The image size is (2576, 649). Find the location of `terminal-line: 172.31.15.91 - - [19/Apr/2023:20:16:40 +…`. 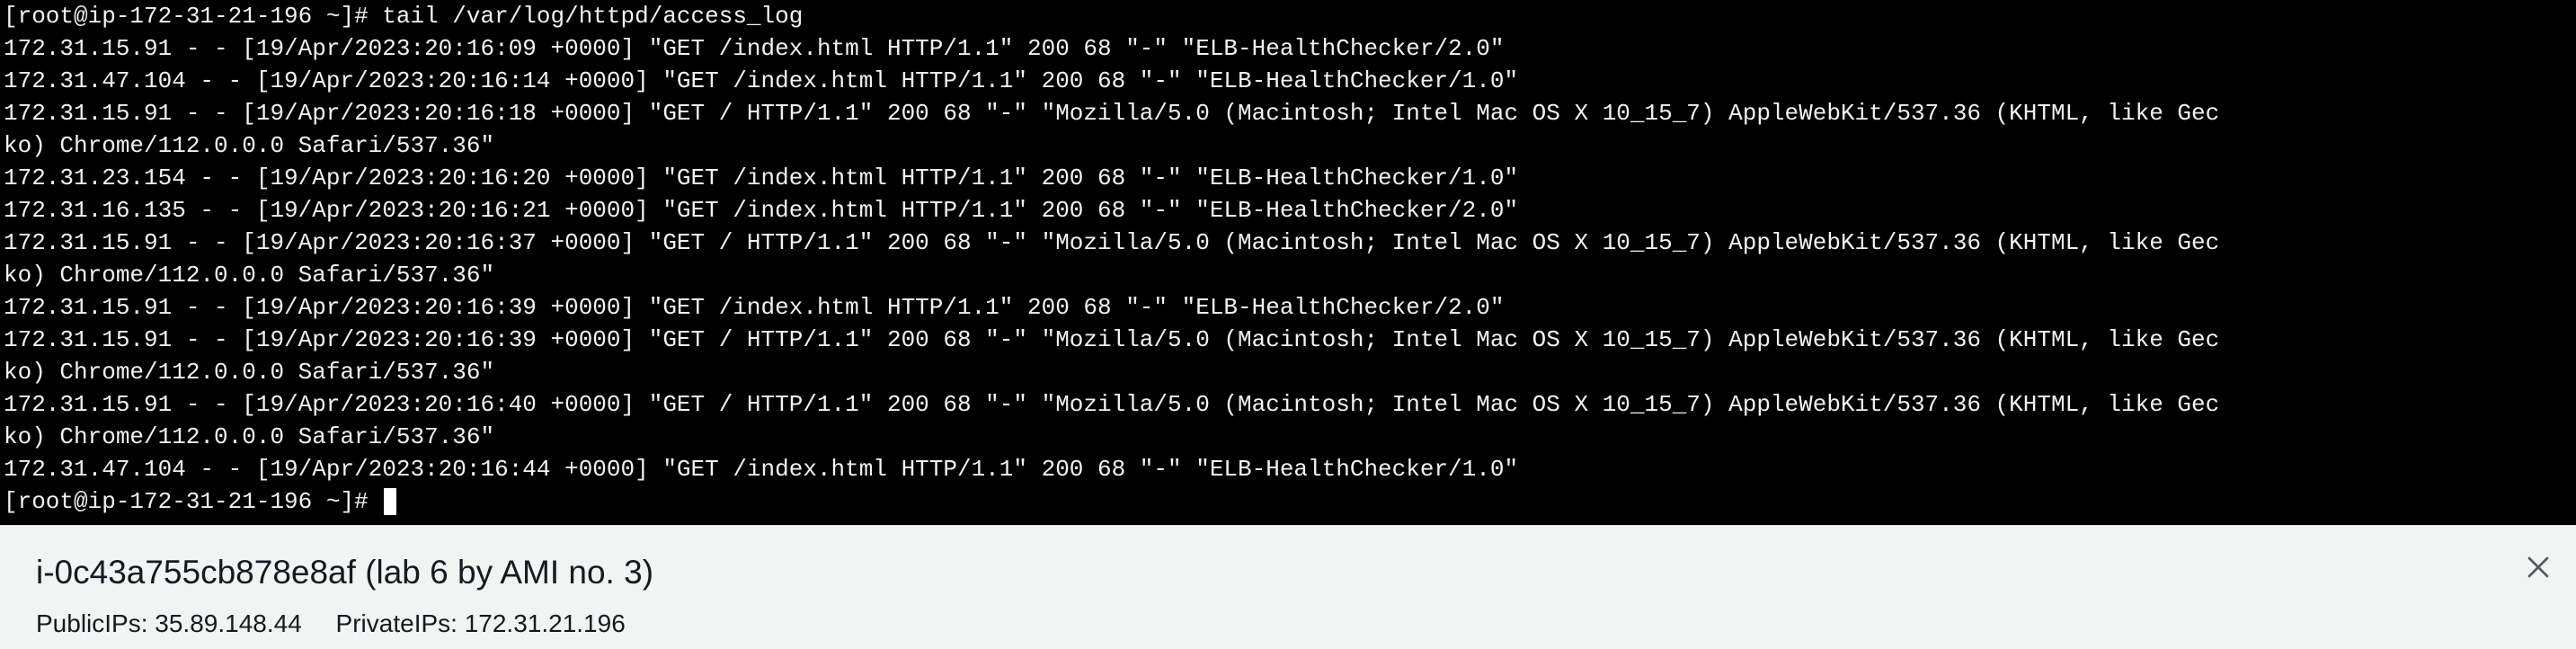

terminal-line: 172.31.15.91 - - [19/Apr/2023:20:16:40 +… is located at coordinates (1112, 404).